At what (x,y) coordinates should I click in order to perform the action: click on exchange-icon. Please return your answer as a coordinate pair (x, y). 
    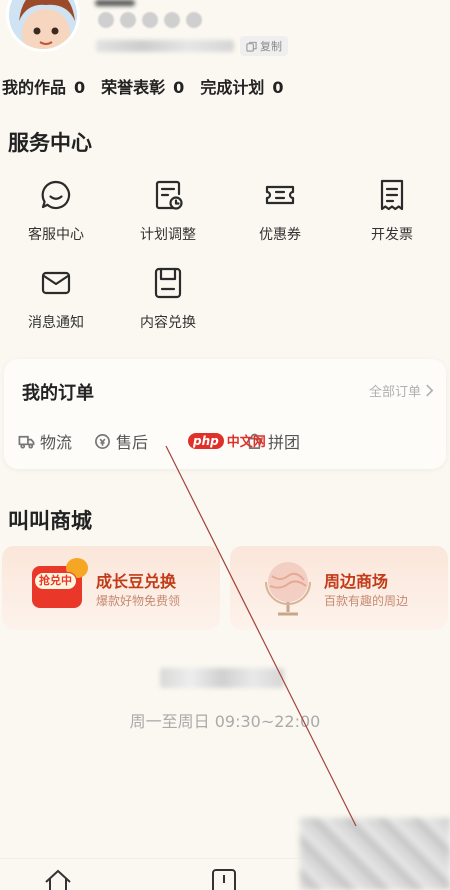
    Looking at the image, I should click on (168, 283).